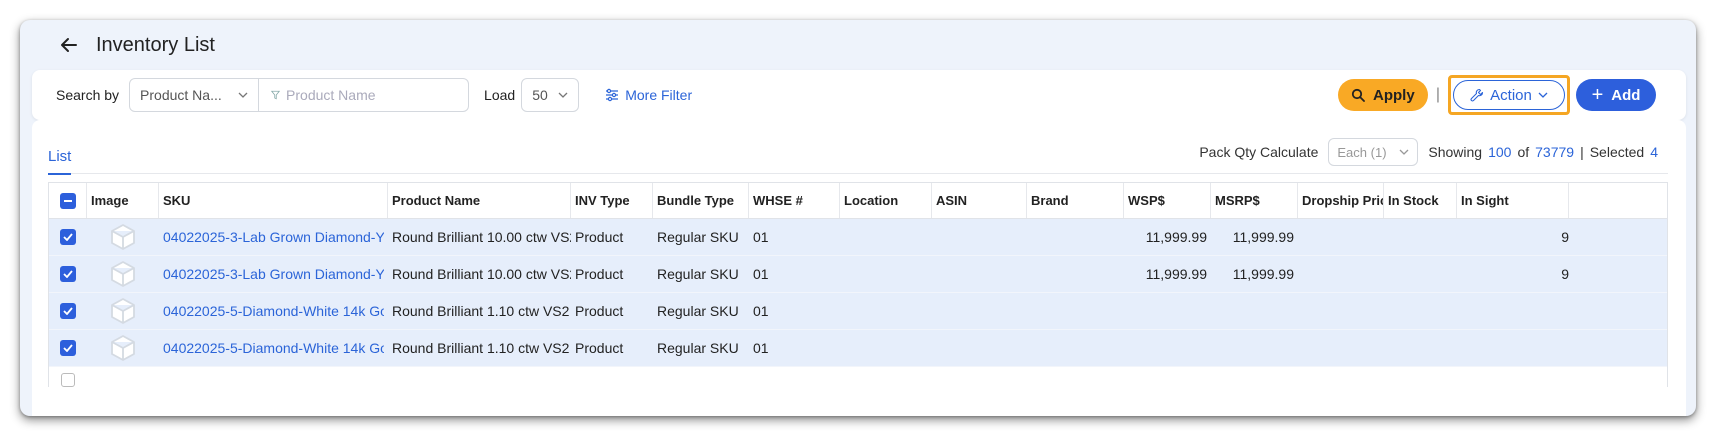 The height and width of the screenshot is (435, 1716). Describe the element at coordinates (69, 45) in the screenshot. I see `back-button` at that location.